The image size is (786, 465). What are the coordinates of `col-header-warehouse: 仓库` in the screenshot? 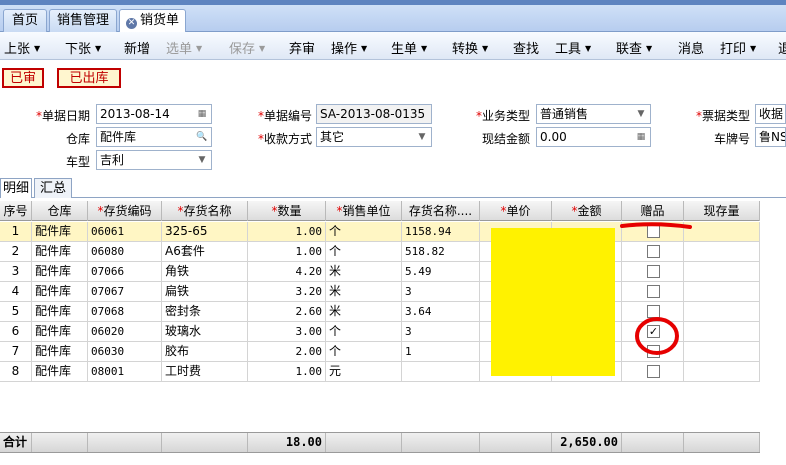 It's located at (60, 211).